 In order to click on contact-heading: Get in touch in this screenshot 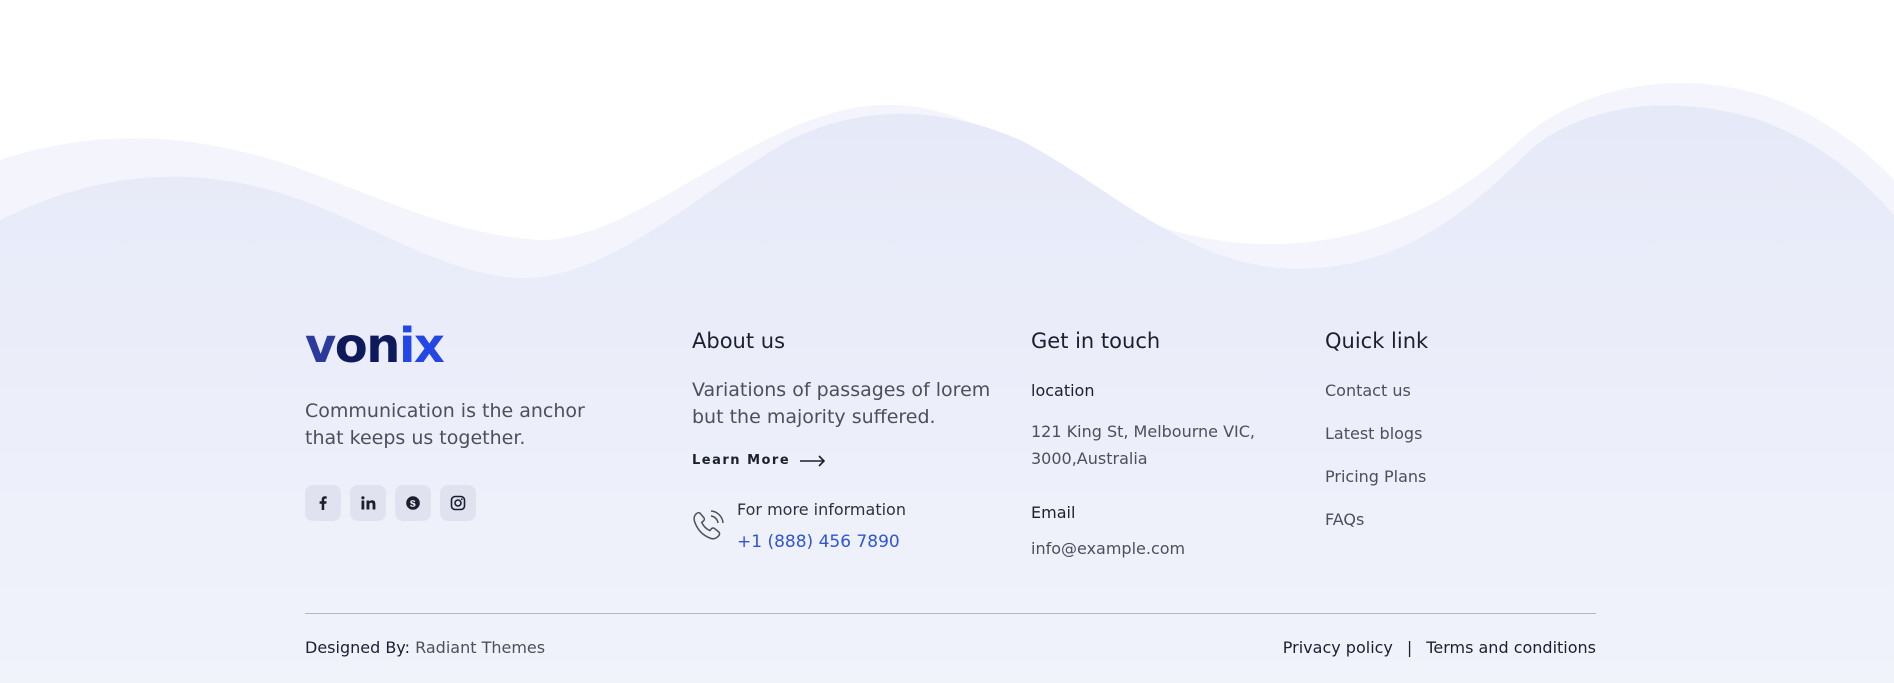, I will do `click(1096, 341)`.